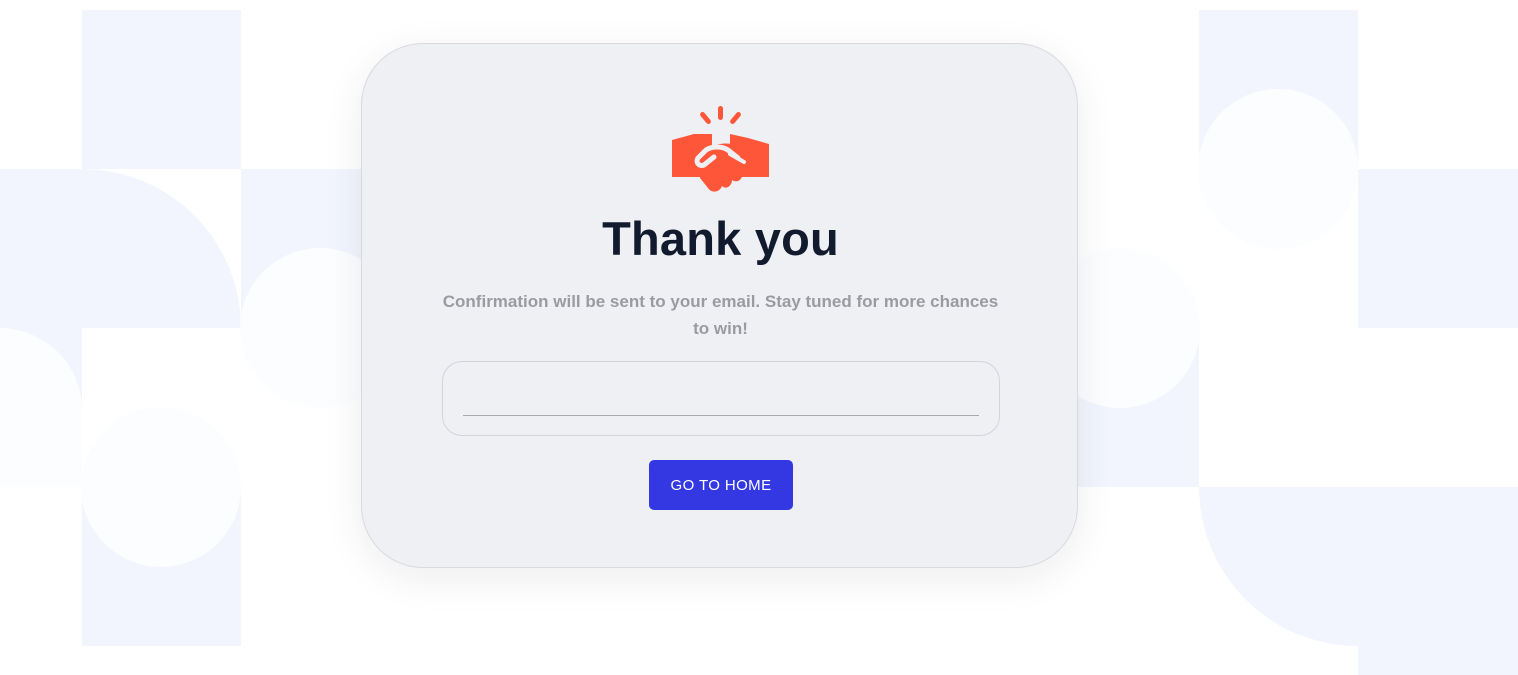 This screenshot has width=1518, height=675. What do you see at coordinates (721, 394) in the screenshot?
I see `text-input` at bounding box center [721, 394].